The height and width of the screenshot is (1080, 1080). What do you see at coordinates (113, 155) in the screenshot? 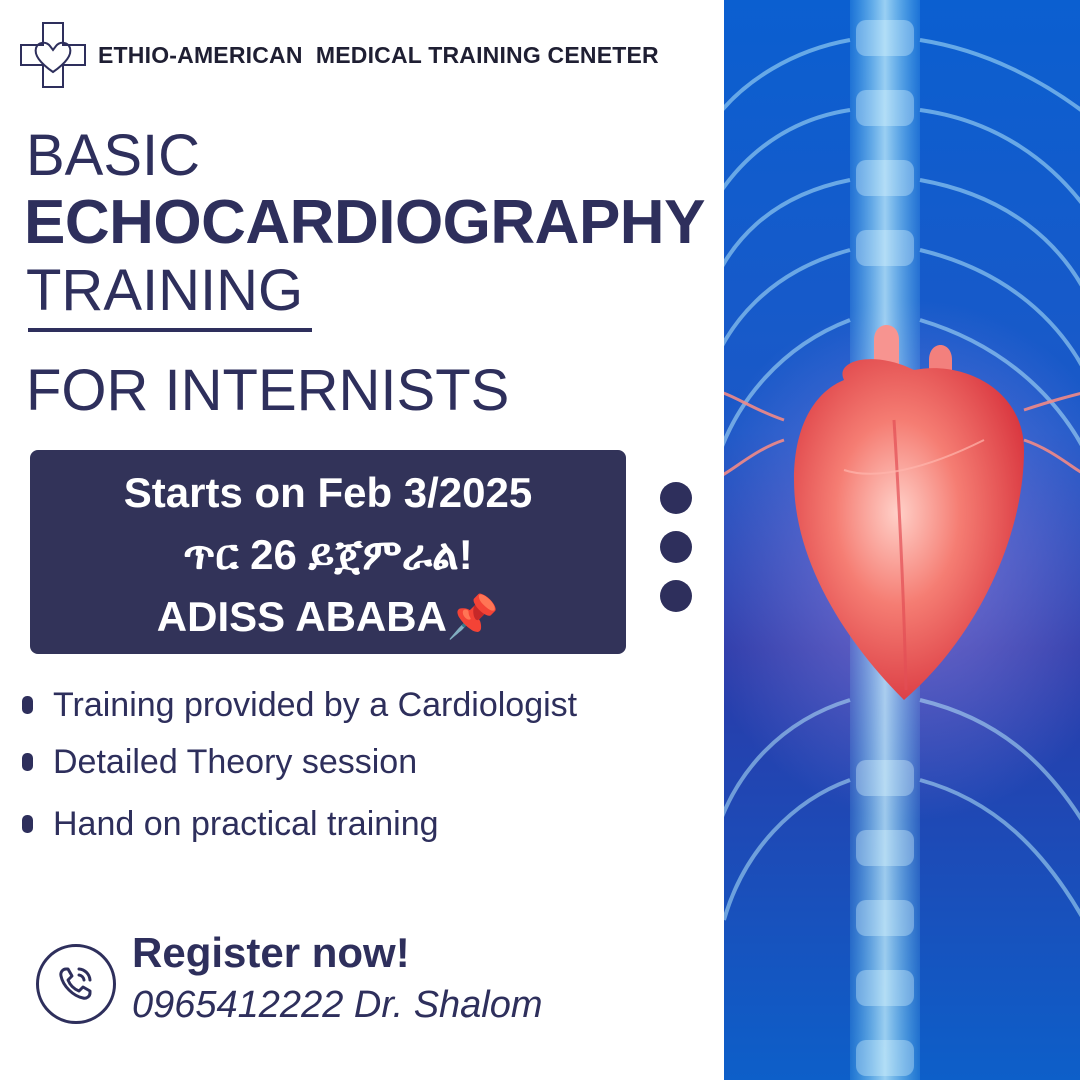
I see `headline-basic: BASIC` at bounding box center [113, 155].